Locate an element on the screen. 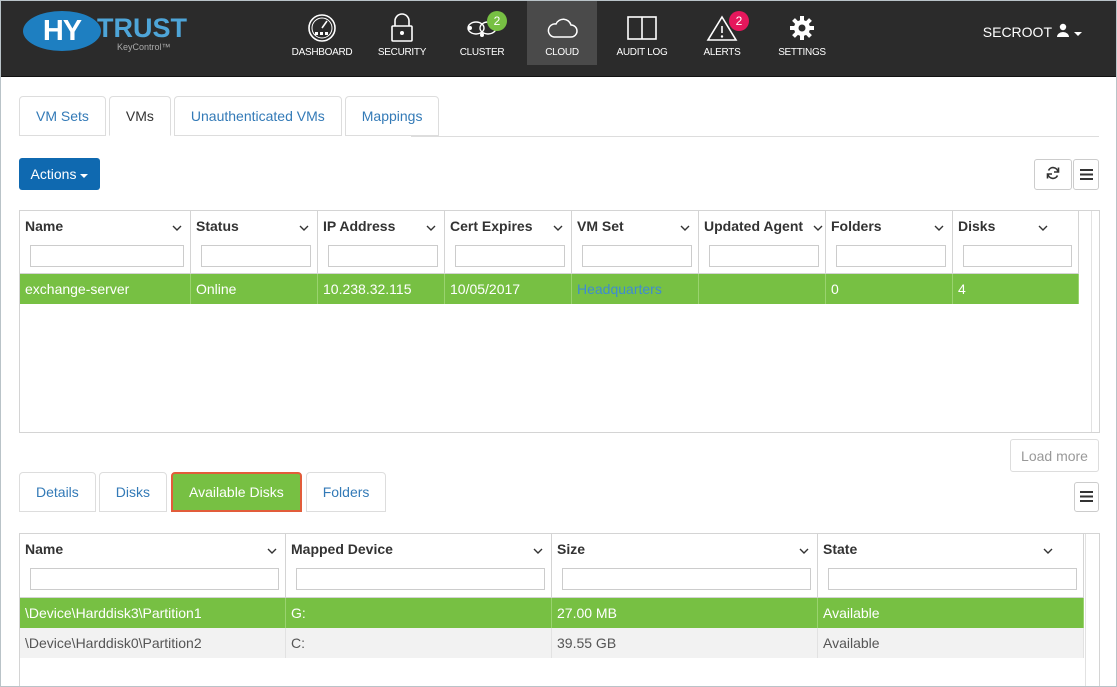 Image resolution: width=1117 pixels, height=687 pixels. column-title: Disks is located at coordinates (977, 226).